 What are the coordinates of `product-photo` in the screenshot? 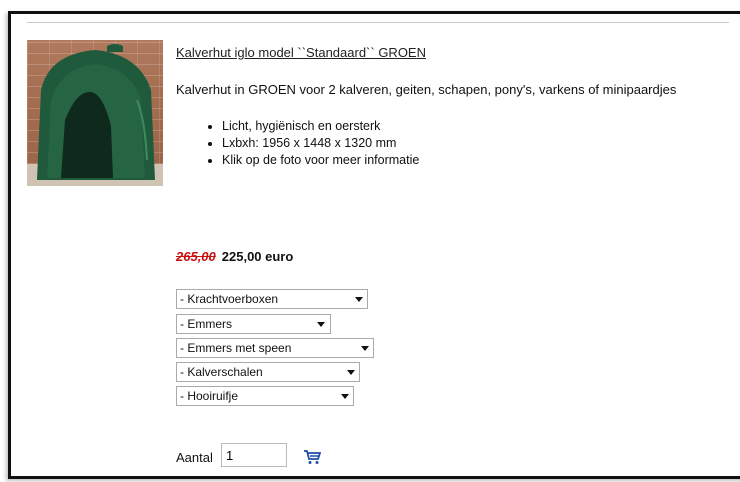 It's located at (95, 113).